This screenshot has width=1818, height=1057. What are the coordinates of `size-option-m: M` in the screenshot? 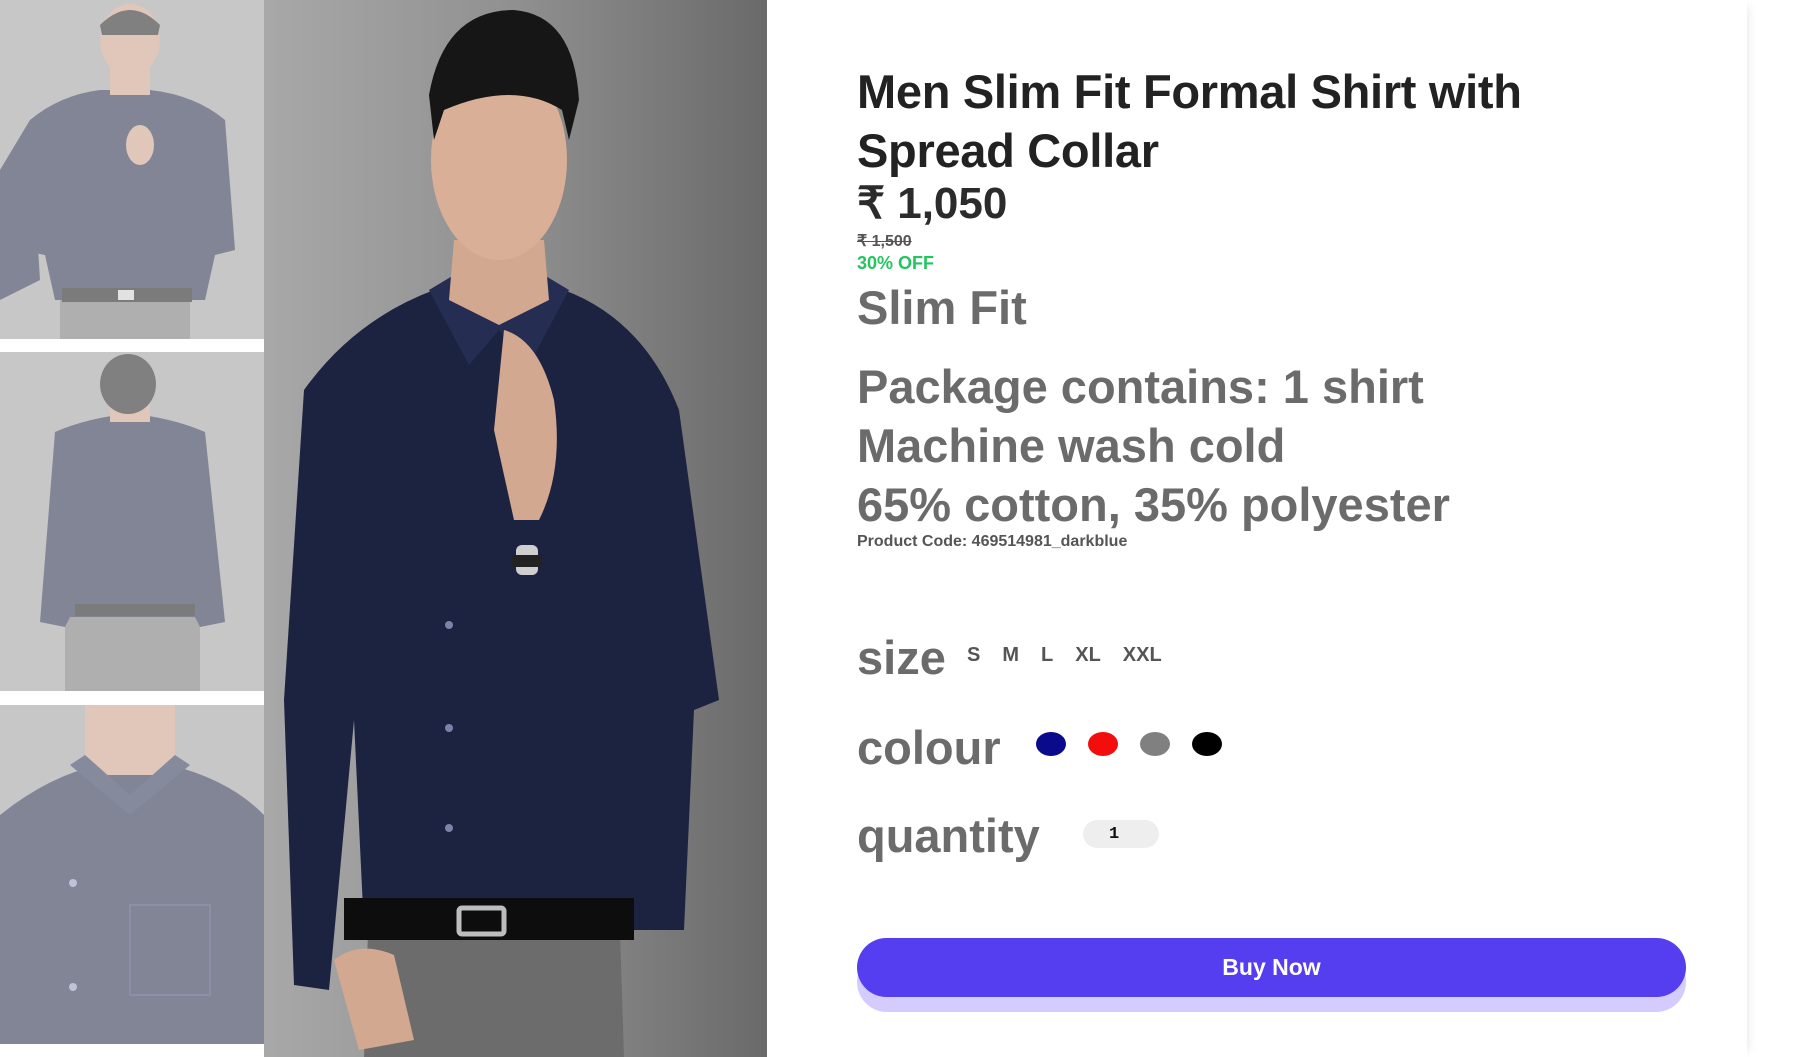 It's located at (1010, 655).